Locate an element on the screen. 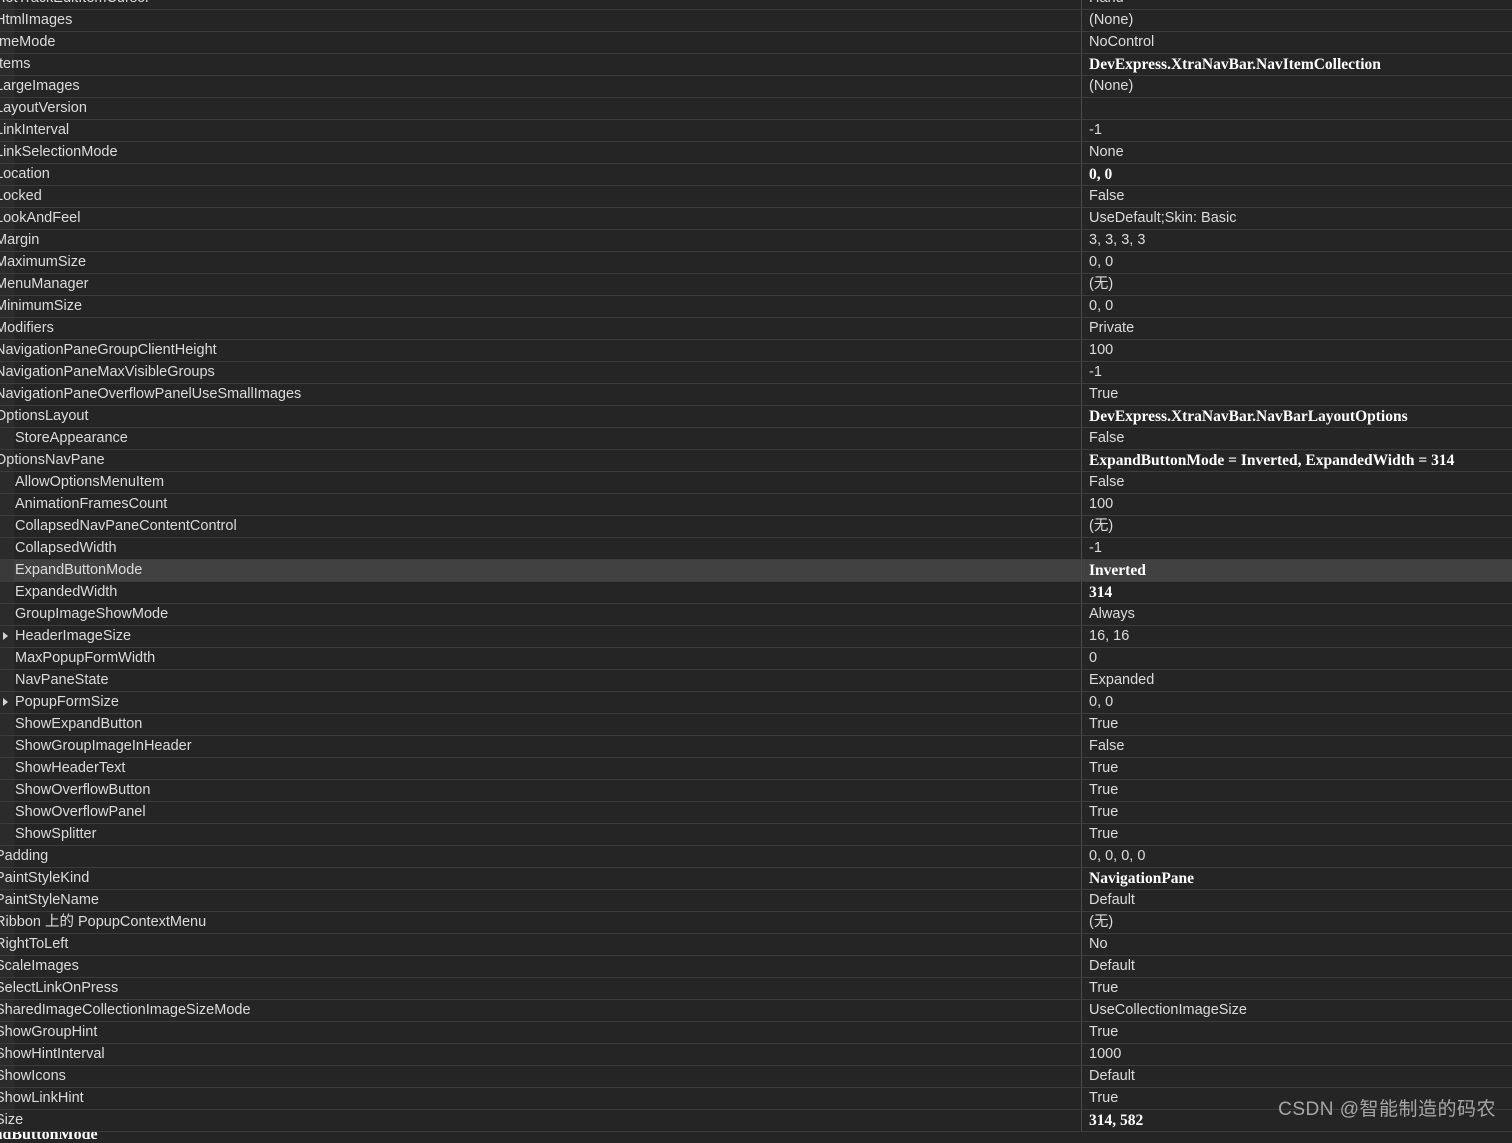 This screenshot has width=1512, height=1143. property-name: ExpandedWidth is located at coordinates (555, 592).